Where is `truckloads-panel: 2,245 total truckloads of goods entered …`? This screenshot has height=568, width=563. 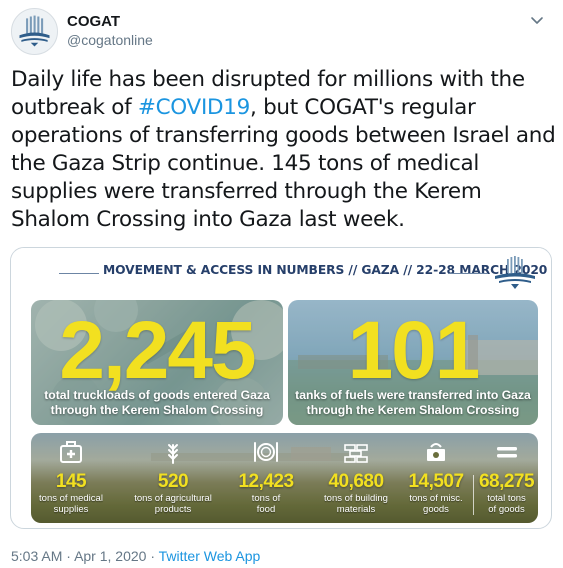 truckloads-panel: 2,245 total truckloads of goods entered … is located at coordinates (157, 362).